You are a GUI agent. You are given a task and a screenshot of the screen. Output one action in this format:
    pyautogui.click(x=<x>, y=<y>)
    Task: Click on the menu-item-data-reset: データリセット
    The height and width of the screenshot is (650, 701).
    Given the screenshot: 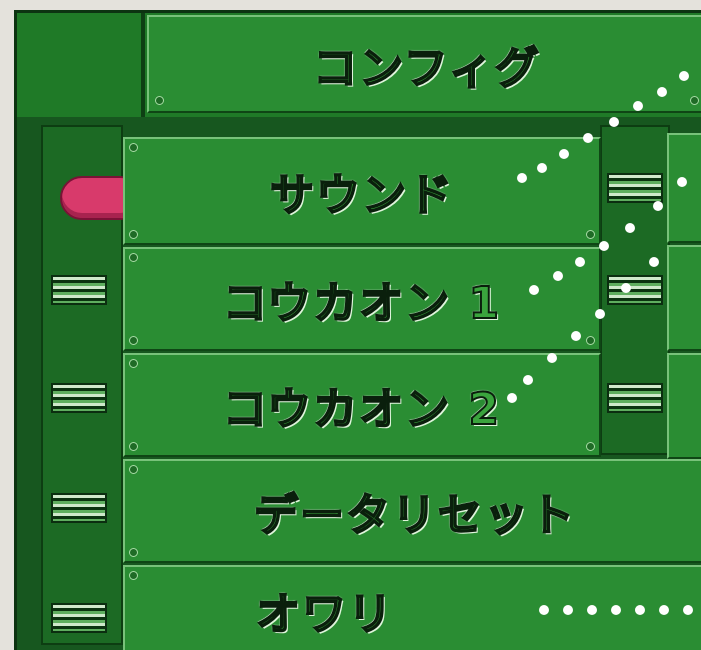 What is the action you would take?
    pyautogui.click(x=412, y=511)
    